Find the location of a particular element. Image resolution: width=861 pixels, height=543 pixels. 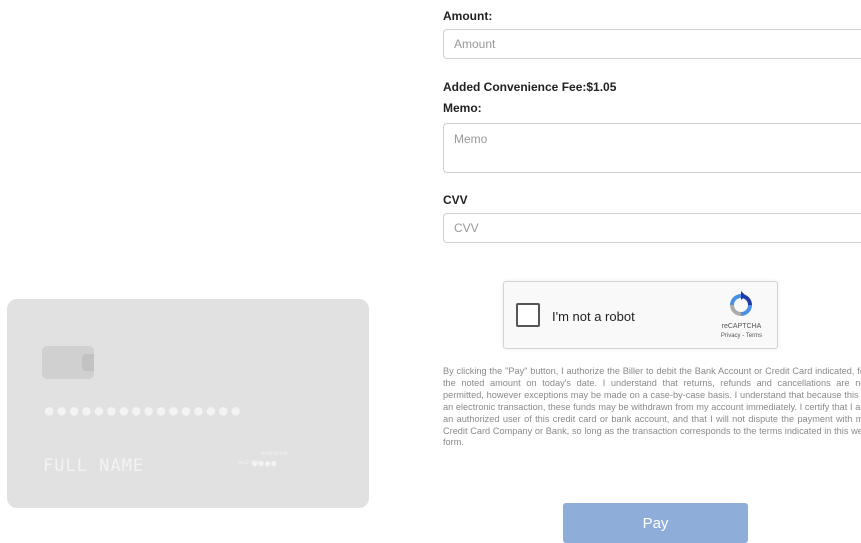

card-expiry: ●●●● is located at coordinates (265, 464).